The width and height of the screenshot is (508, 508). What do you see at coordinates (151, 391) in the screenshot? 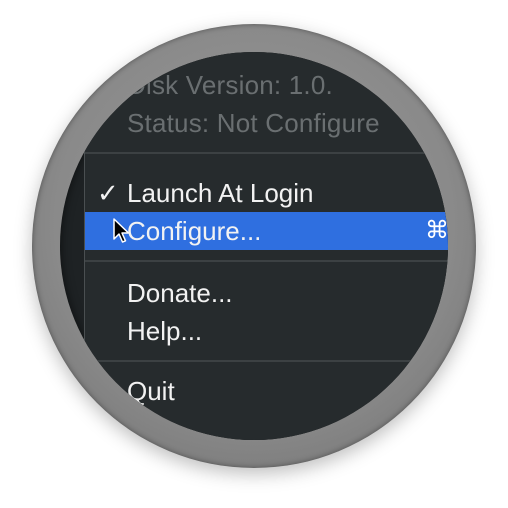
I see `menu-item-label: Quit` at bounding box center [151, 391].